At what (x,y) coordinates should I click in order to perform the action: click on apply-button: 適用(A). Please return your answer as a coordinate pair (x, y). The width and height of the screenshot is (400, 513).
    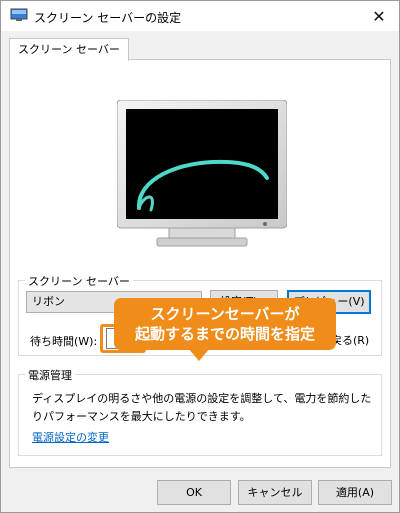
    Looking at the image, I should click on (355, 492).